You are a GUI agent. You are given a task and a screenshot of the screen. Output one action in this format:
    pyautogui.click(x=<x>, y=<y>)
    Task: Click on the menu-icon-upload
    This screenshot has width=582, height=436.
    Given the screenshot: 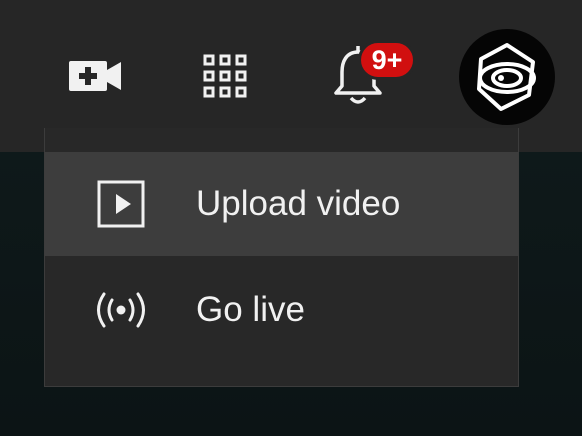 What is the action you would take?
    pyautogui.click(x=121, y=204)
    